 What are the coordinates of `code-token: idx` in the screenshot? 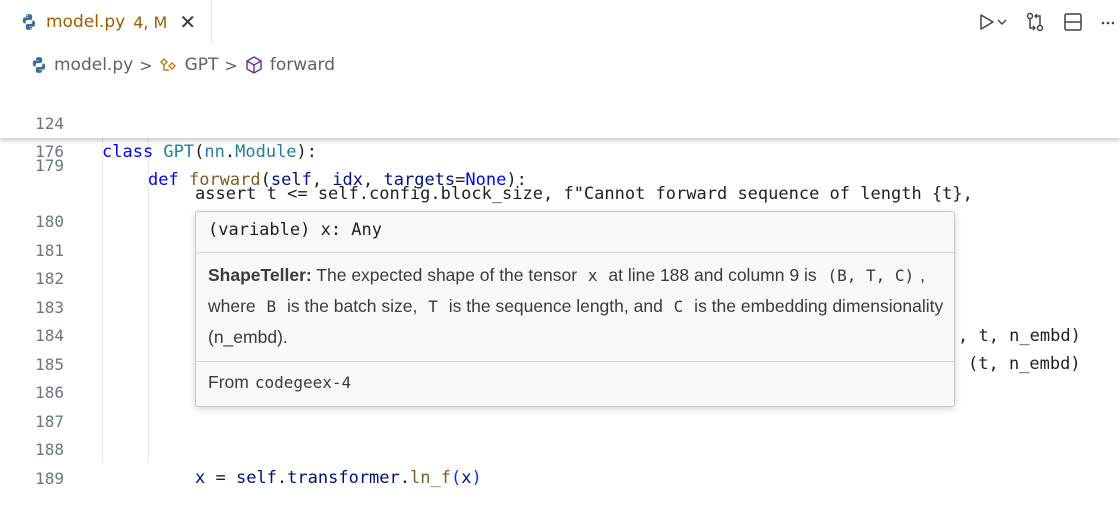 It's located at (348, 180).